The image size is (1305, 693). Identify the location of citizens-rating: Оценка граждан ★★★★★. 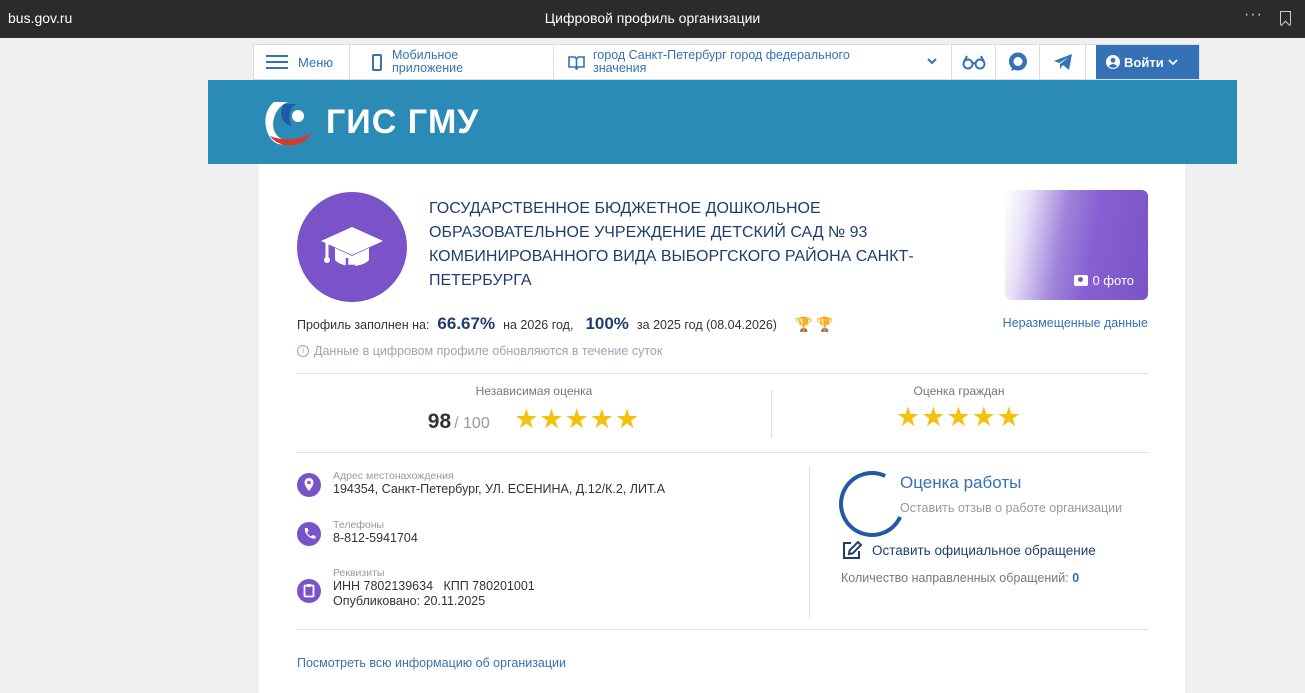
(959, 408).